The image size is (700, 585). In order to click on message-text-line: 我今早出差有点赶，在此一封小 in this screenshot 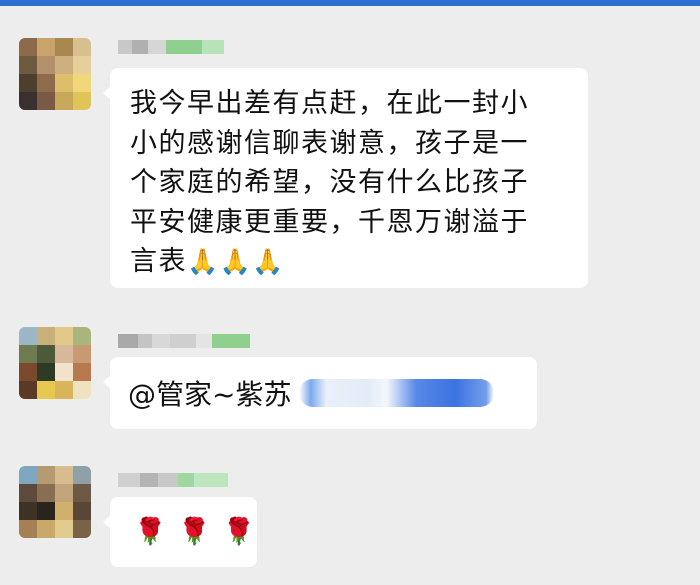, I will do `click(329, 103)`.